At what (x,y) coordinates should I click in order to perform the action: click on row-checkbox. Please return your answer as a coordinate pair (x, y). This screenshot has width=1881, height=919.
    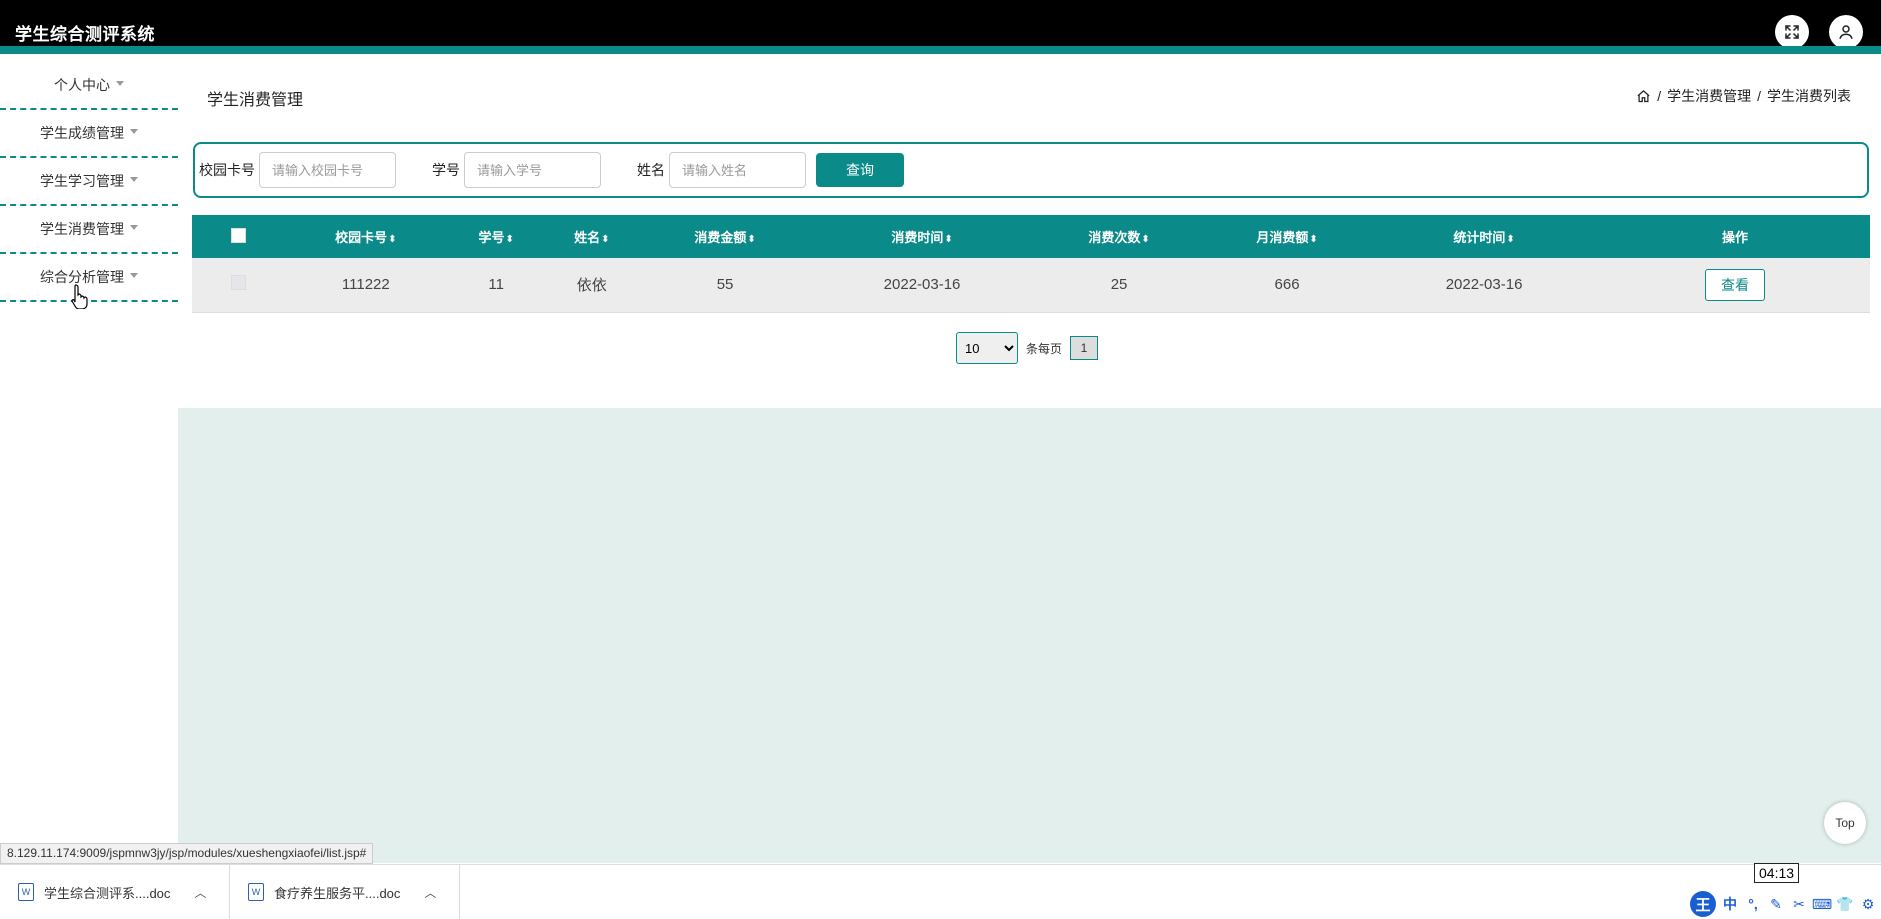
    Looking at the image, I should click on (238, 283).